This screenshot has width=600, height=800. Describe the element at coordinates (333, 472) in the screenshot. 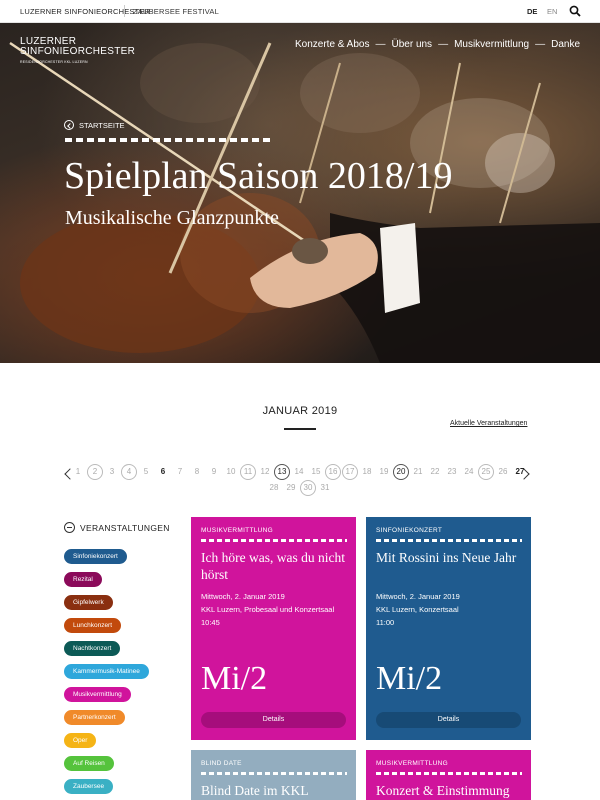

I see `day-16: 16` at that location.